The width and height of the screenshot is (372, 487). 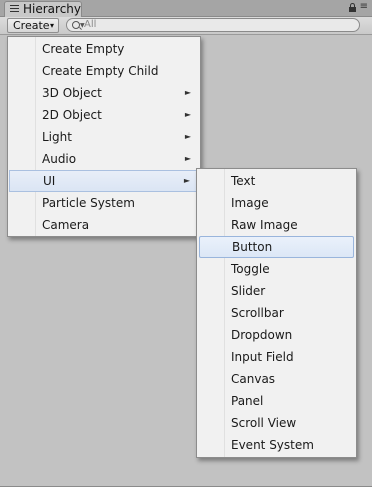 What do you see at coordinates (104, 181) in the screenshot?
I see `menu-item-ui: UI ►` at bounding box center [104, 181].